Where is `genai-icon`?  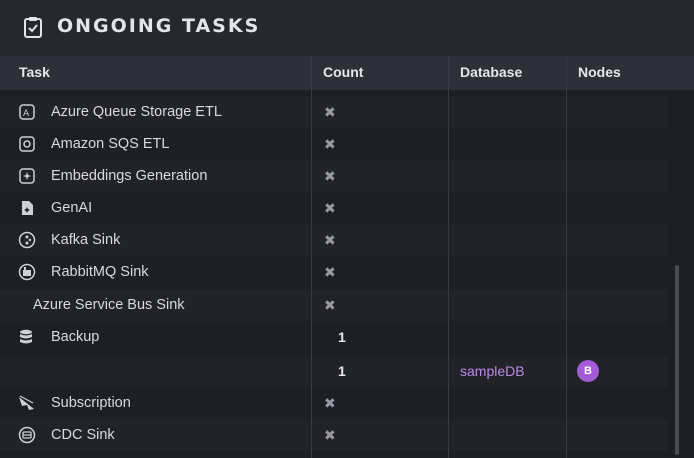 genai-icon is located at coordinates (27, 208).